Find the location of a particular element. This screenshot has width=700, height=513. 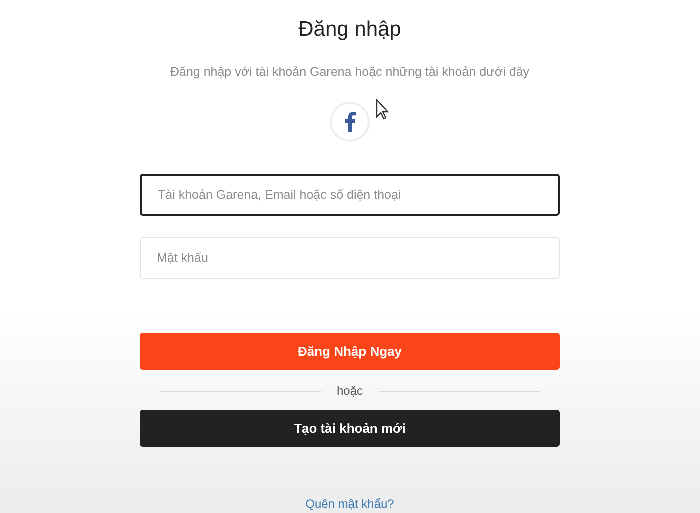

mouse-cursor-icon is located at coordinates (383, 110).